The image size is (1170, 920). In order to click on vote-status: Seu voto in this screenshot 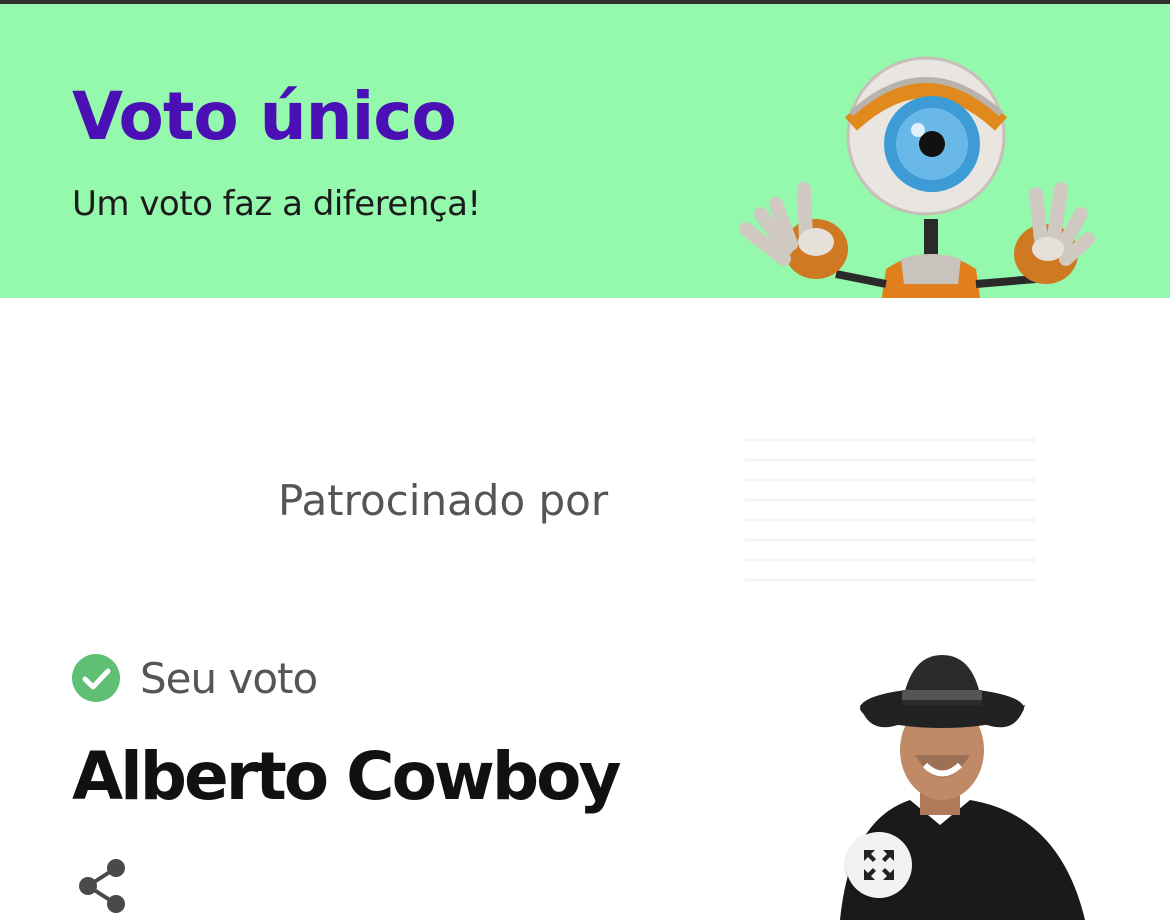, I will do `click(195, 678)`.